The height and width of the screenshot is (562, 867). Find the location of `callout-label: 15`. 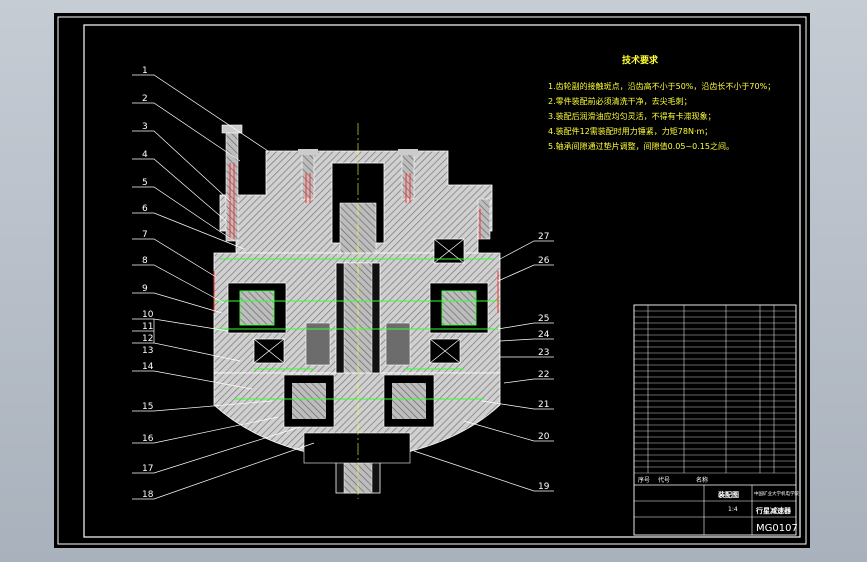

callout-label: 15 is located at coordinates (147, 407).